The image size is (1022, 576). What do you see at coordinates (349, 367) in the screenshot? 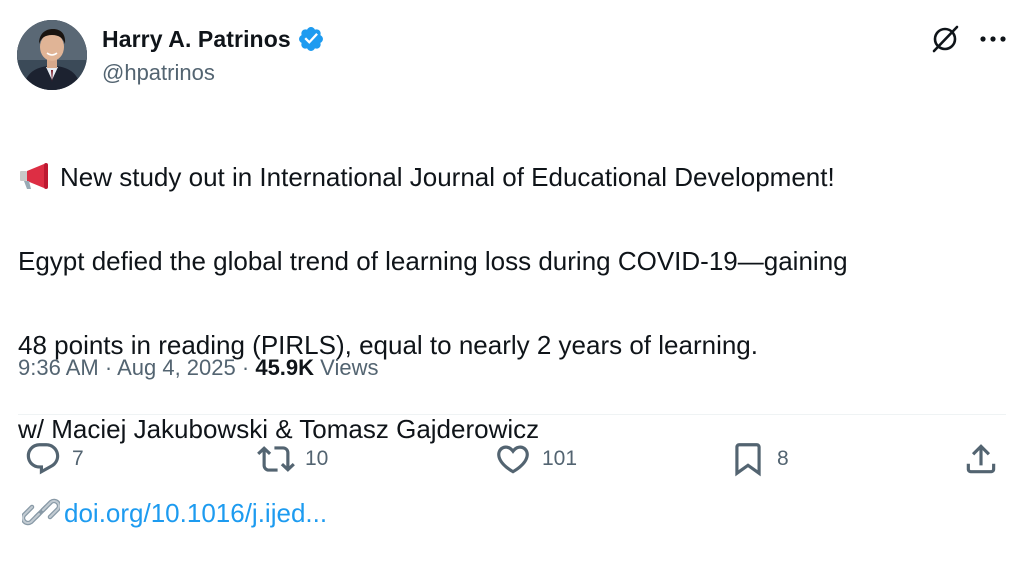
I see `views-label: Views` at bounding box center [349, 367].